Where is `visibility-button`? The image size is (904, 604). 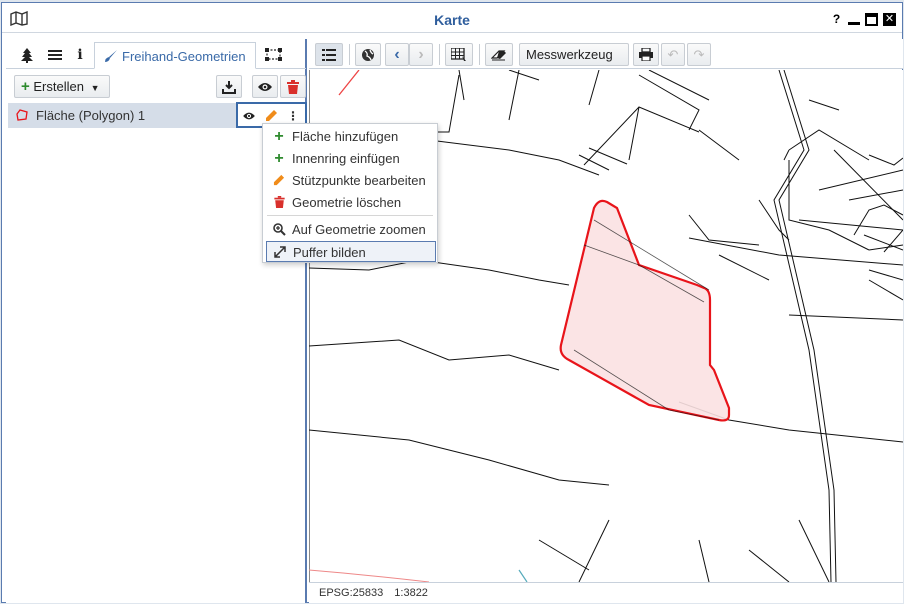
visibility-button is located at coordinates (265, 86).